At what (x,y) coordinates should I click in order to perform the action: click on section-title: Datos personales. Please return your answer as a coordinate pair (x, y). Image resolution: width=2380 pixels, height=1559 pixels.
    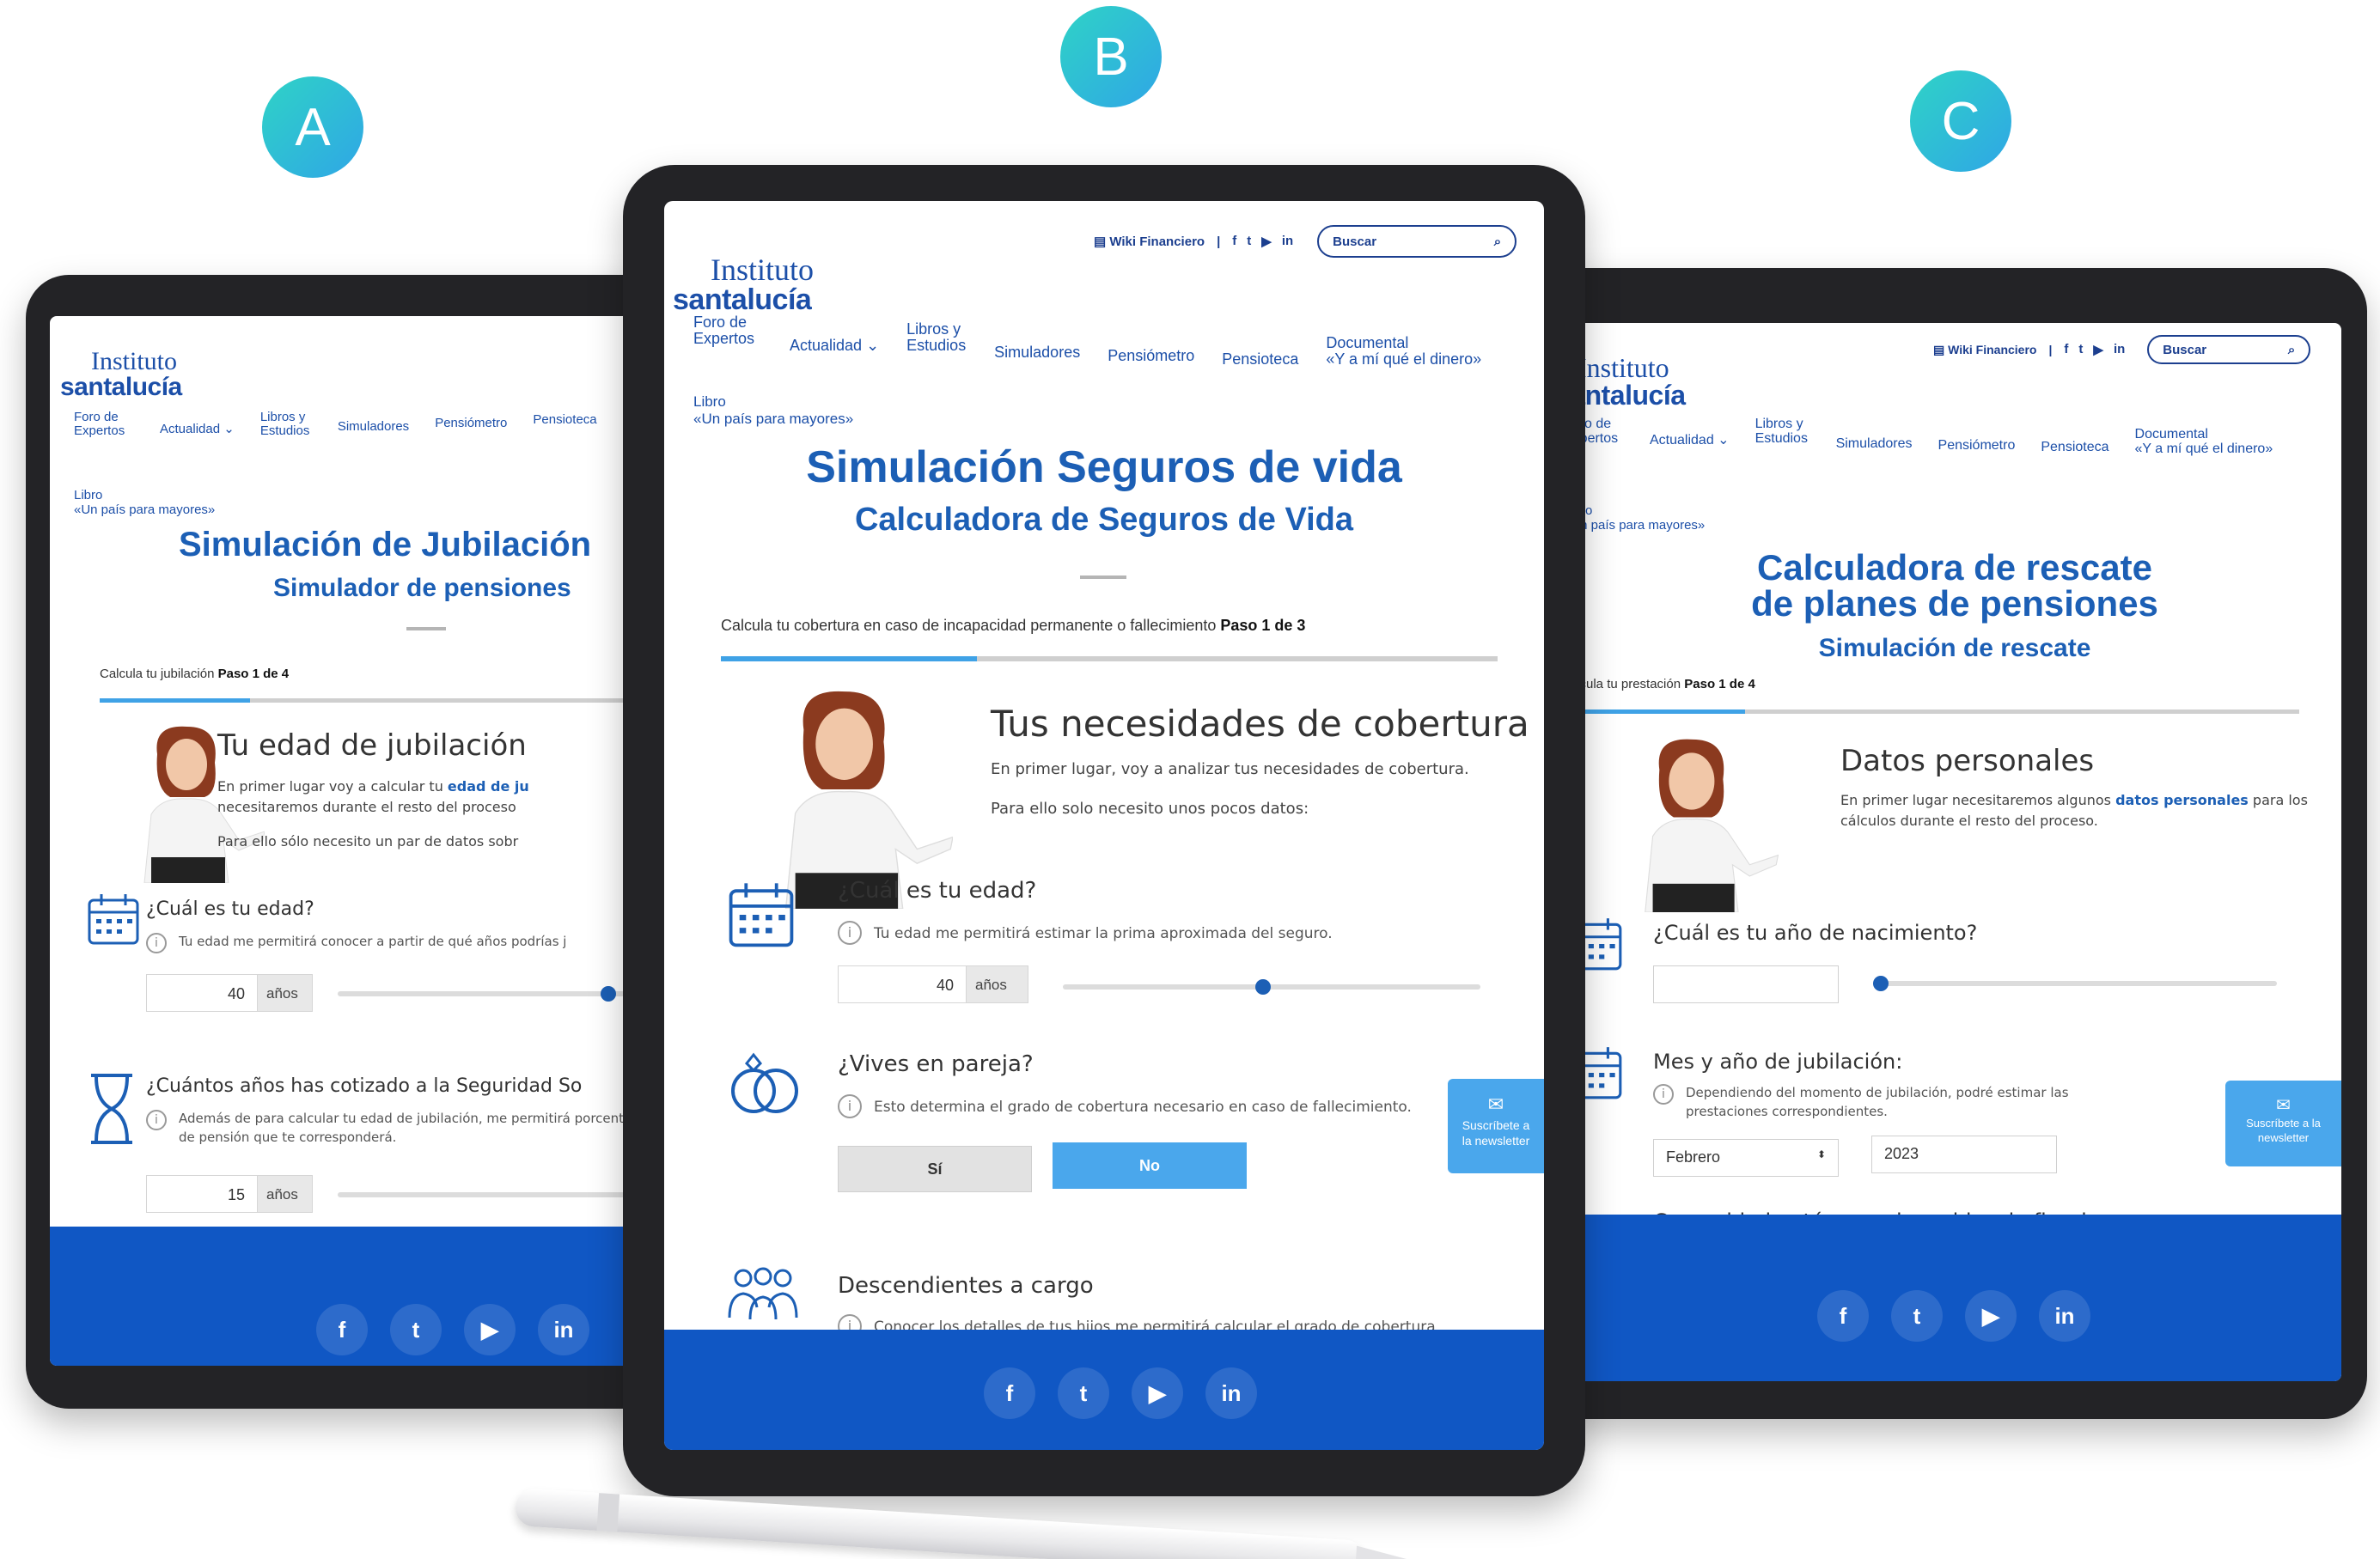
    Looking at the image, I should click on (1967, 761).